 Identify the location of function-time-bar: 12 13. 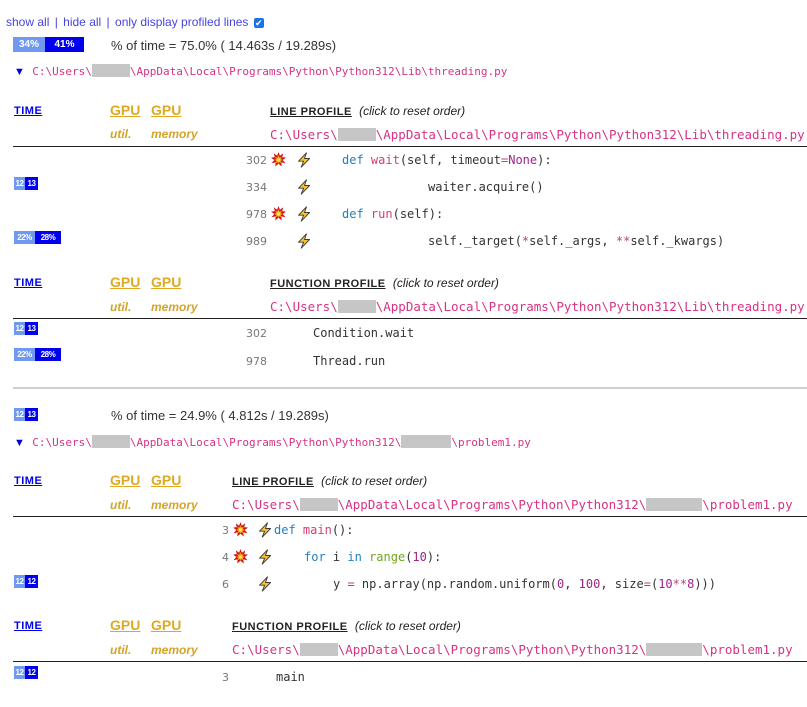
(26, 328).